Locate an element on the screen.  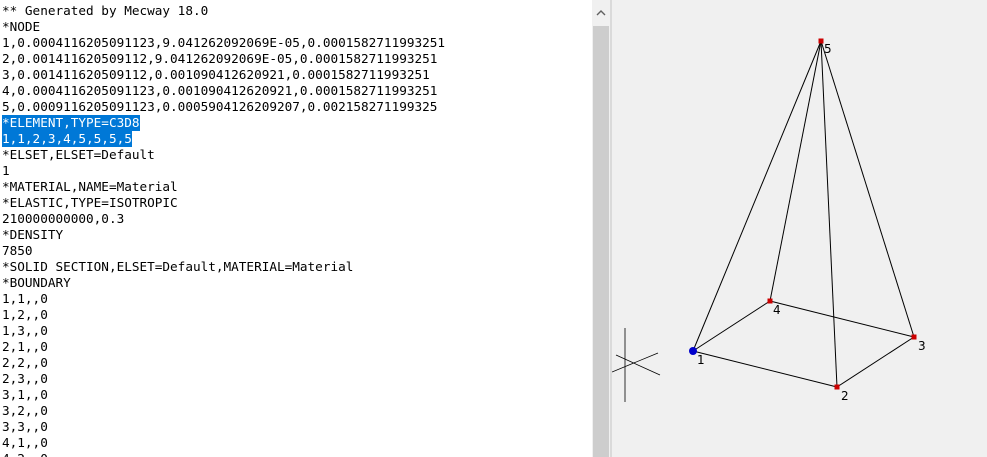
editor-line: *ELEMENT,TYPE=C3D8 is located at coordinates (223, 123).